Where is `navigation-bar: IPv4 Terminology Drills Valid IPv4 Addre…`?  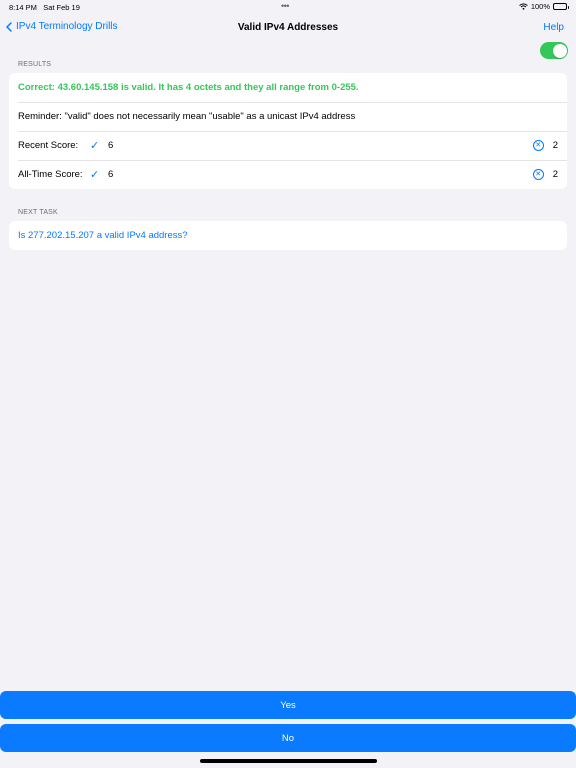 navigation-bar: IPv4 Terminology Drills Valid IPv4 Addre… is located at coordinates (288, 28).